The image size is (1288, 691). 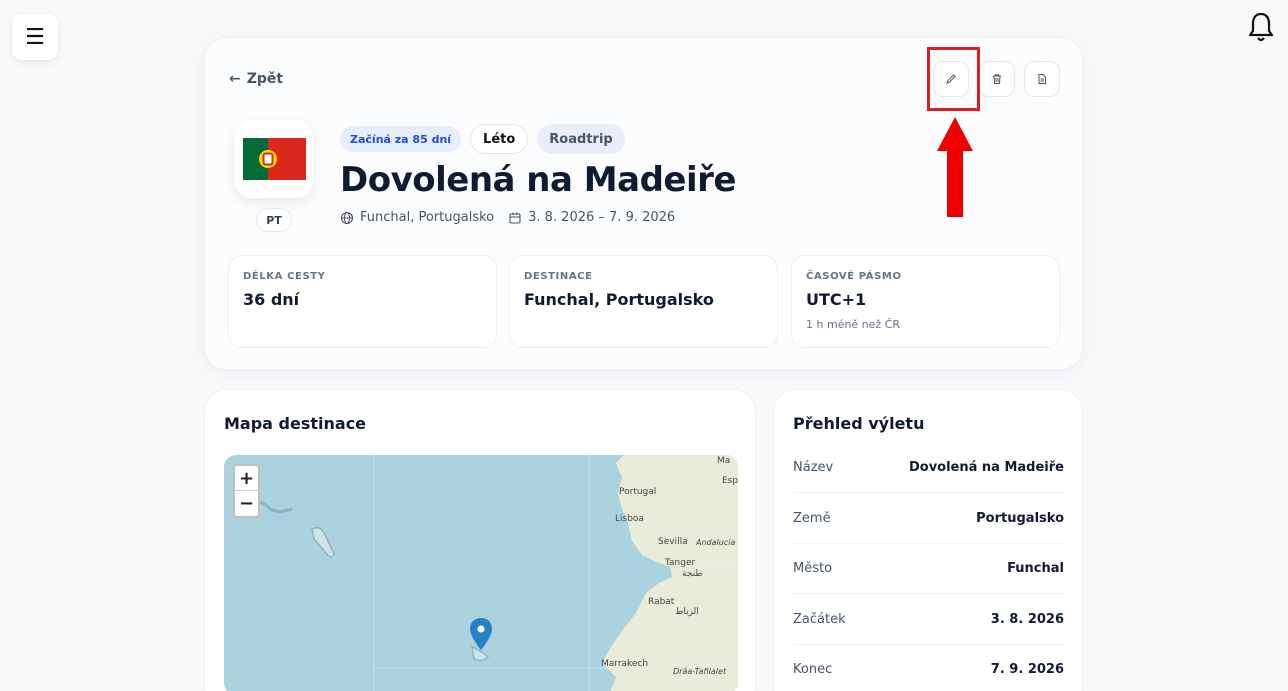 What do you see at coordinates (812, 518) in the screenshot?
I see `row-key: Země` at bounding box center [812, 518].